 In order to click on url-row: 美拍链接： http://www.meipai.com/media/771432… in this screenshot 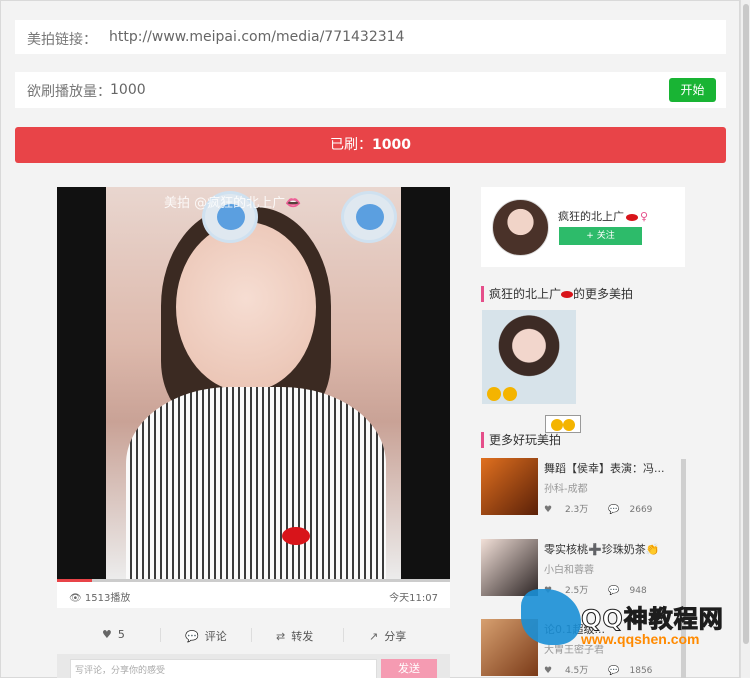, I will do `click(370, 37)`.